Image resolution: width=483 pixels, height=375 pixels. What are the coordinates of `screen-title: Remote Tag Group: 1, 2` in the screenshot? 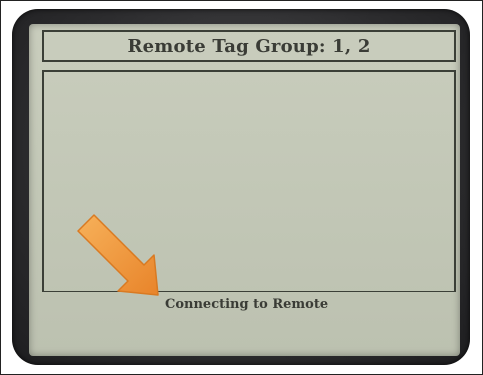 It's located at (249, 46).